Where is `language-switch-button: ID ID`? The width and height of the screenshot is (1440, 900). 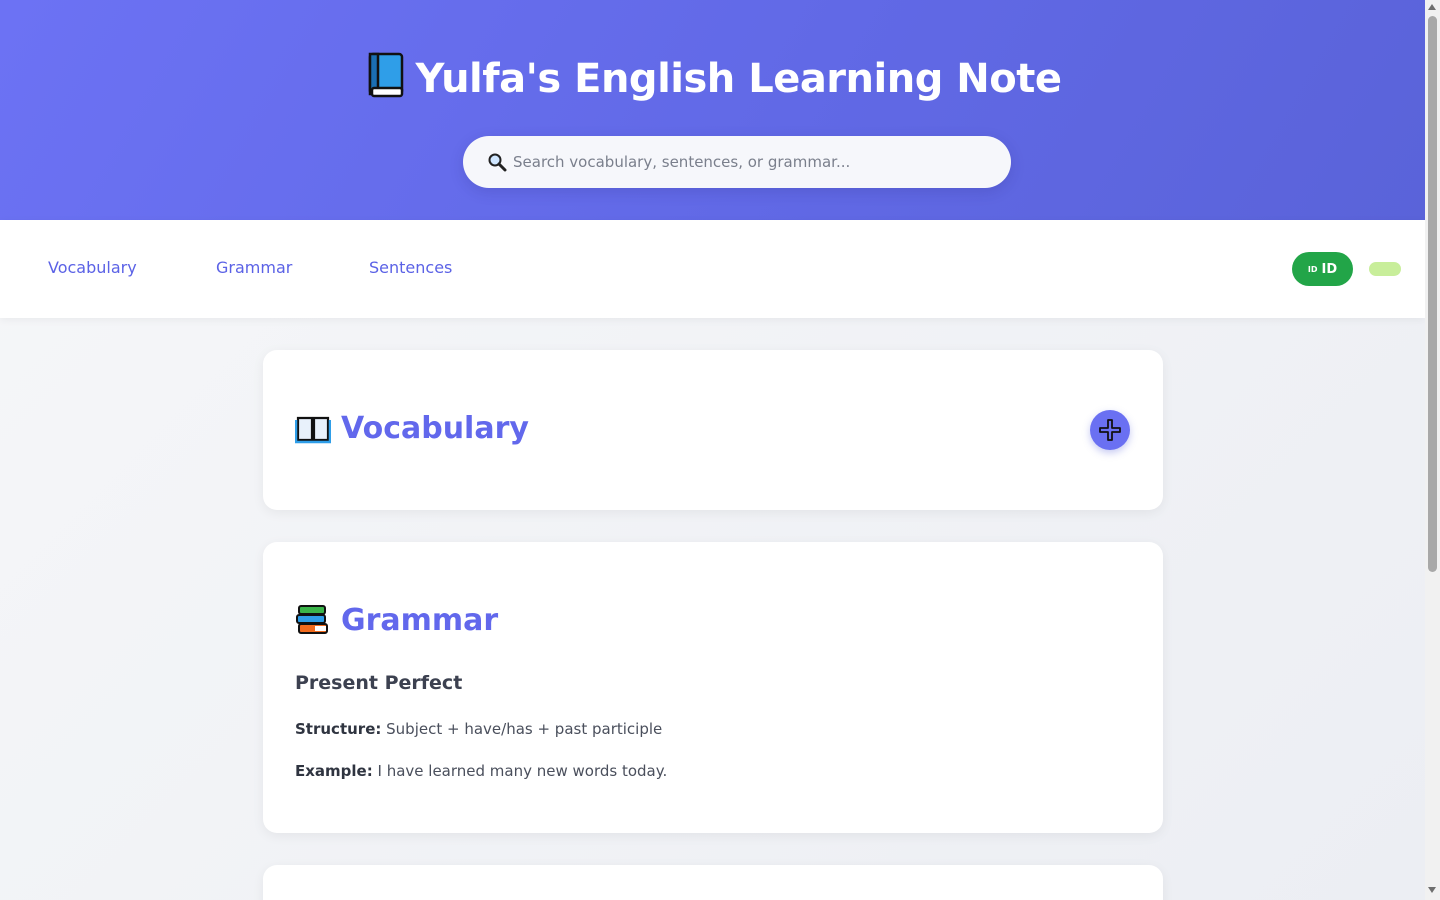 language-switch-button: ID ID is located at coordinates (1322, 269).